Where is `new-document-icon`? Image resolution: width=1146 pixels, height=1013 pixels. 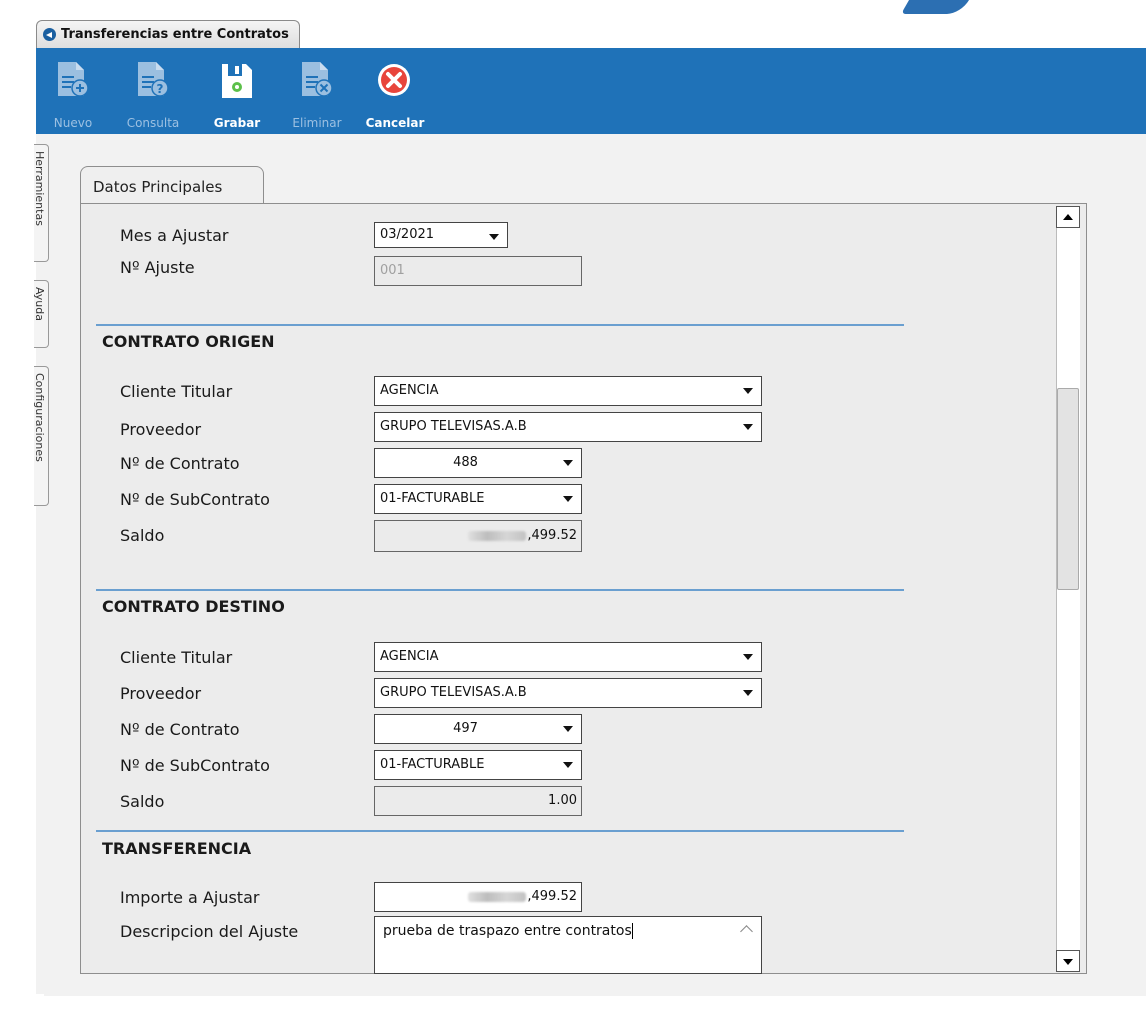
new-document-icon is located at coordinates (73, 79).